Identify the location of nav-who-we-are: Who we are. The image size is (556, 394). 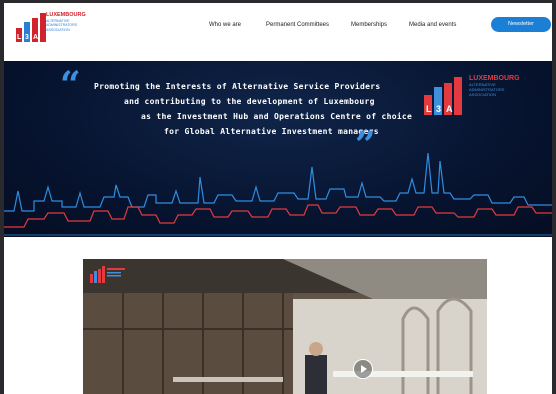
(225, 25).